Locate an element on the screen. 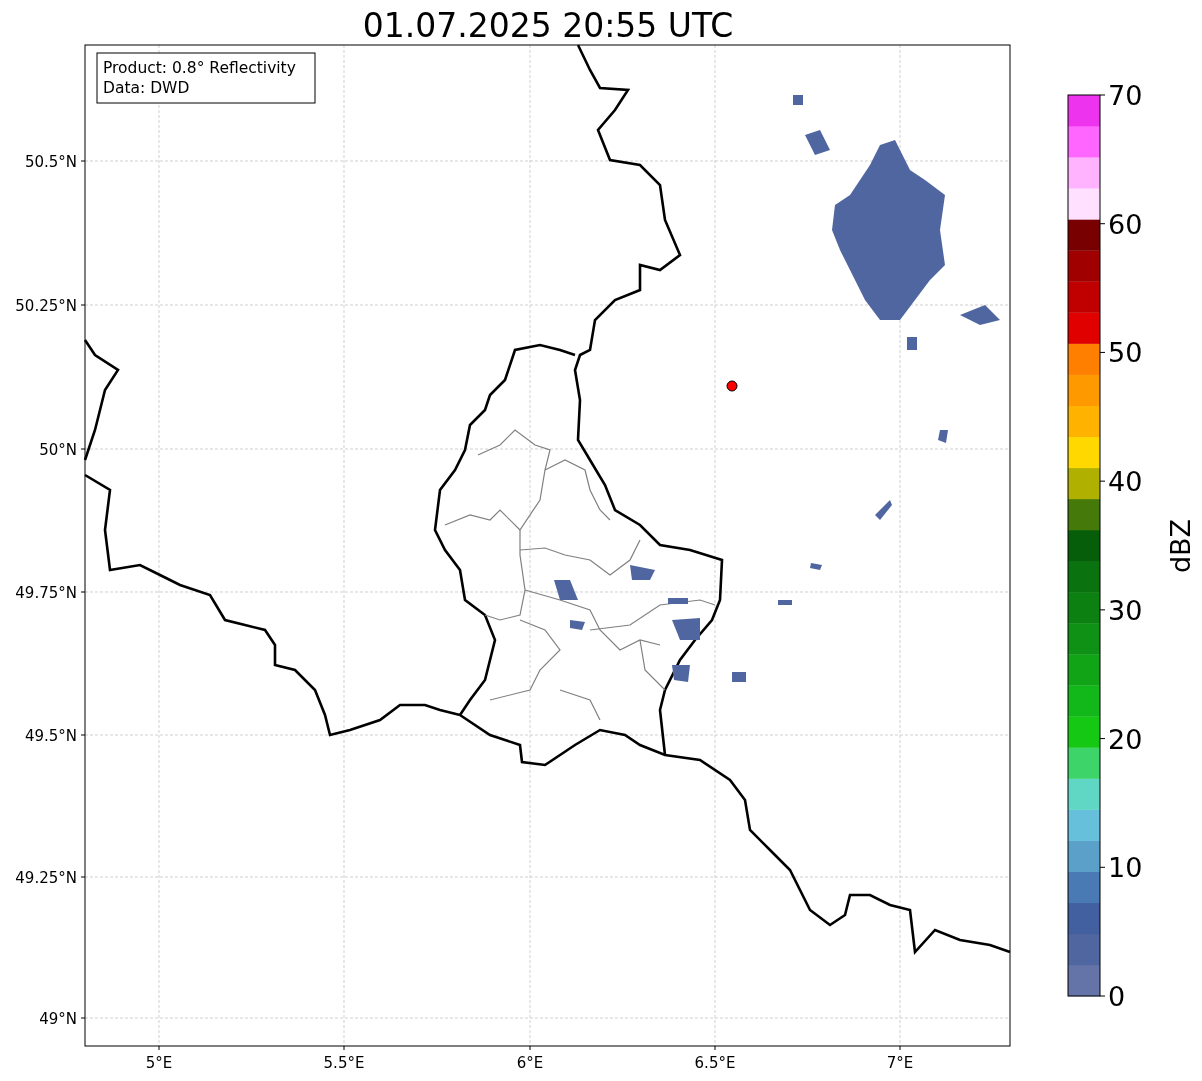 The width and height of the screenshot is (1202, 1081). latitude-label: 50.25°N is located at coordinates (46, 306).